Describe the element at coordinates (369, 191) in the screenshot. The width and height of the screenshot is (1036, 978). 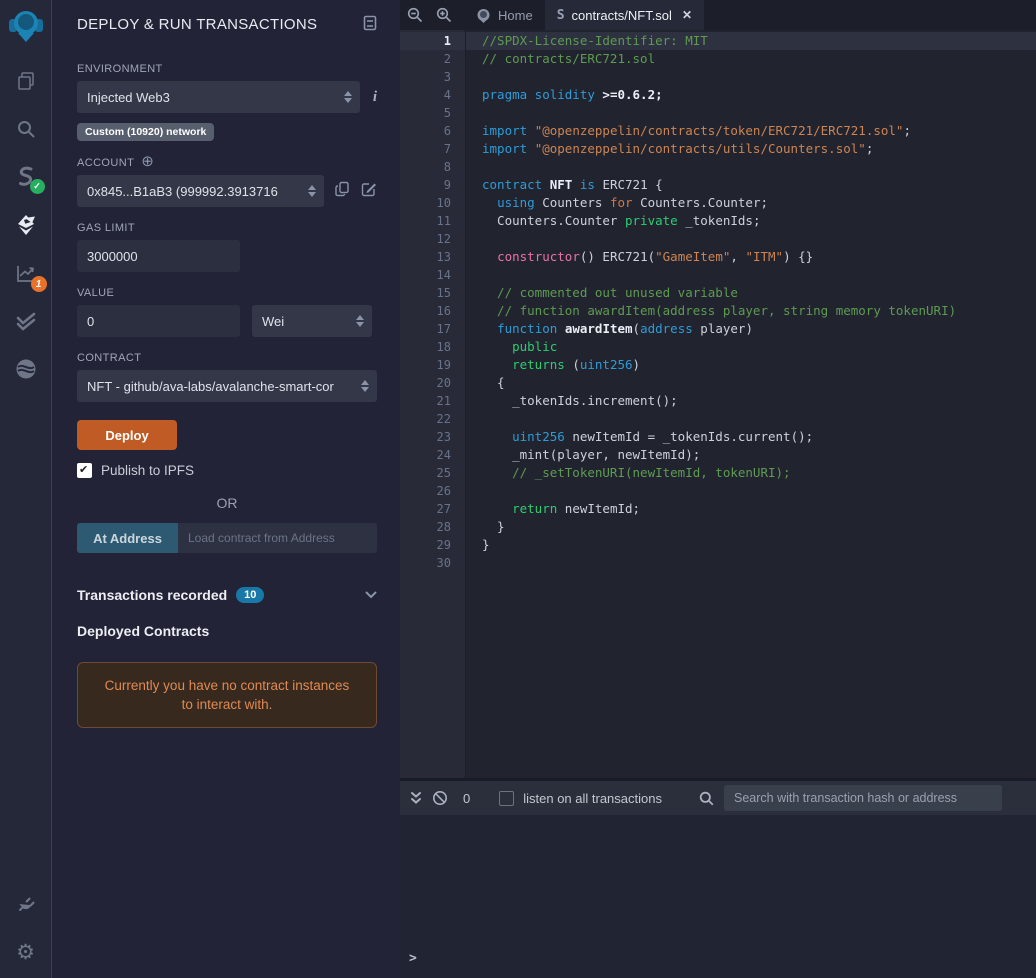
I see `sign-message-icon` at that location.